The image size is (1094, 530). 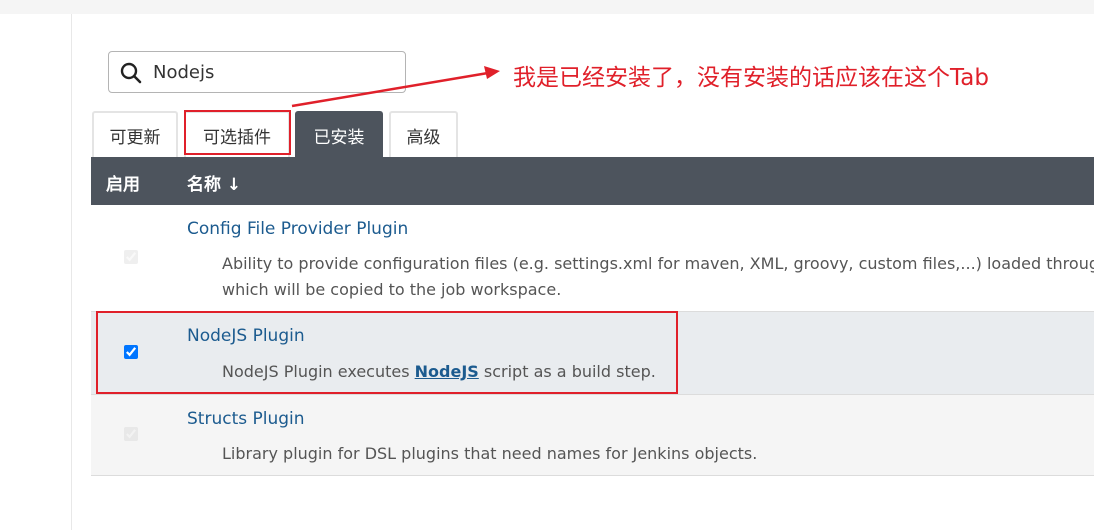 I want to click on tab-installed: 已安装, so click(x=339, y=134).